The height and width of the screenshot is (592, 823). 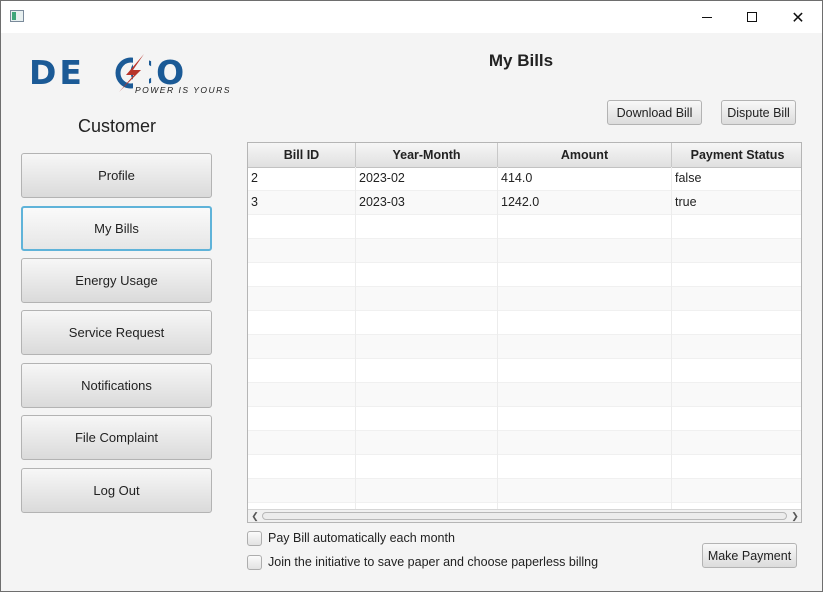 I want to click on column-header-bill-id: Bill ID, so click(x=302, y=155).